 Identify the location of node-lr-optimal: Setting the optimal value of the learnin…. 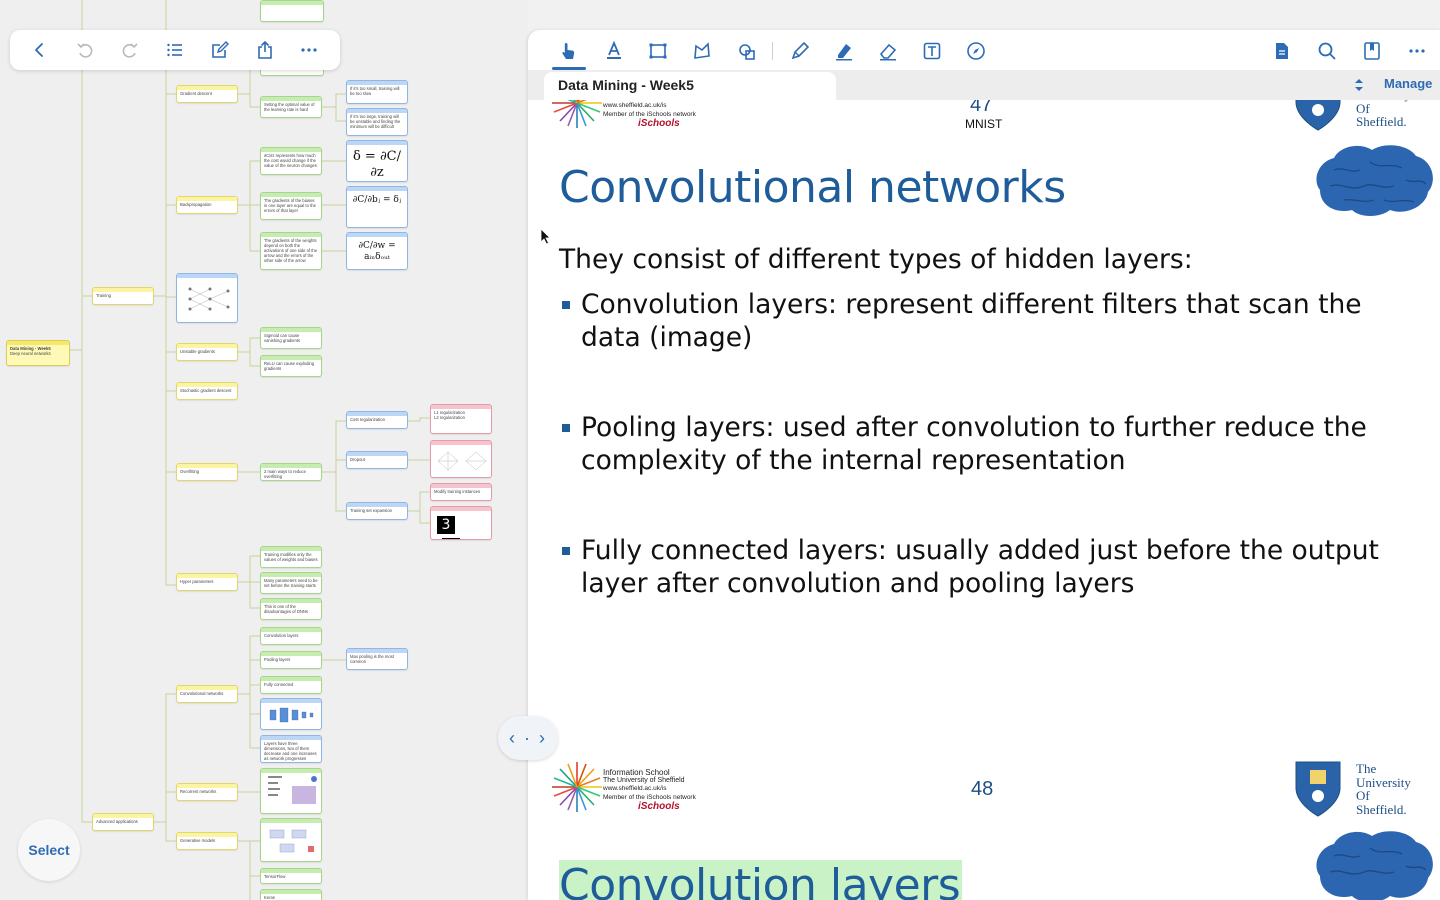
(291, 107).